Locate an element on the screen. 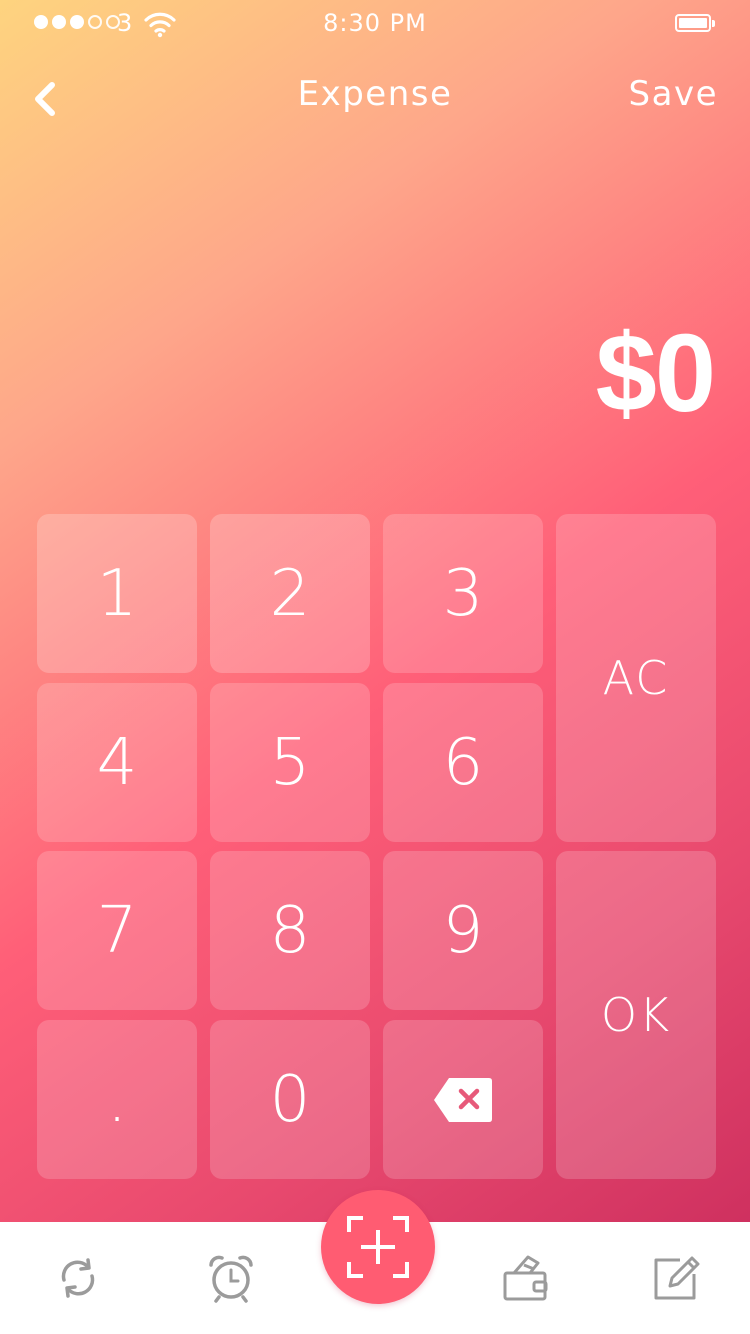  edit-icon is located at coordinates (677, 1278).